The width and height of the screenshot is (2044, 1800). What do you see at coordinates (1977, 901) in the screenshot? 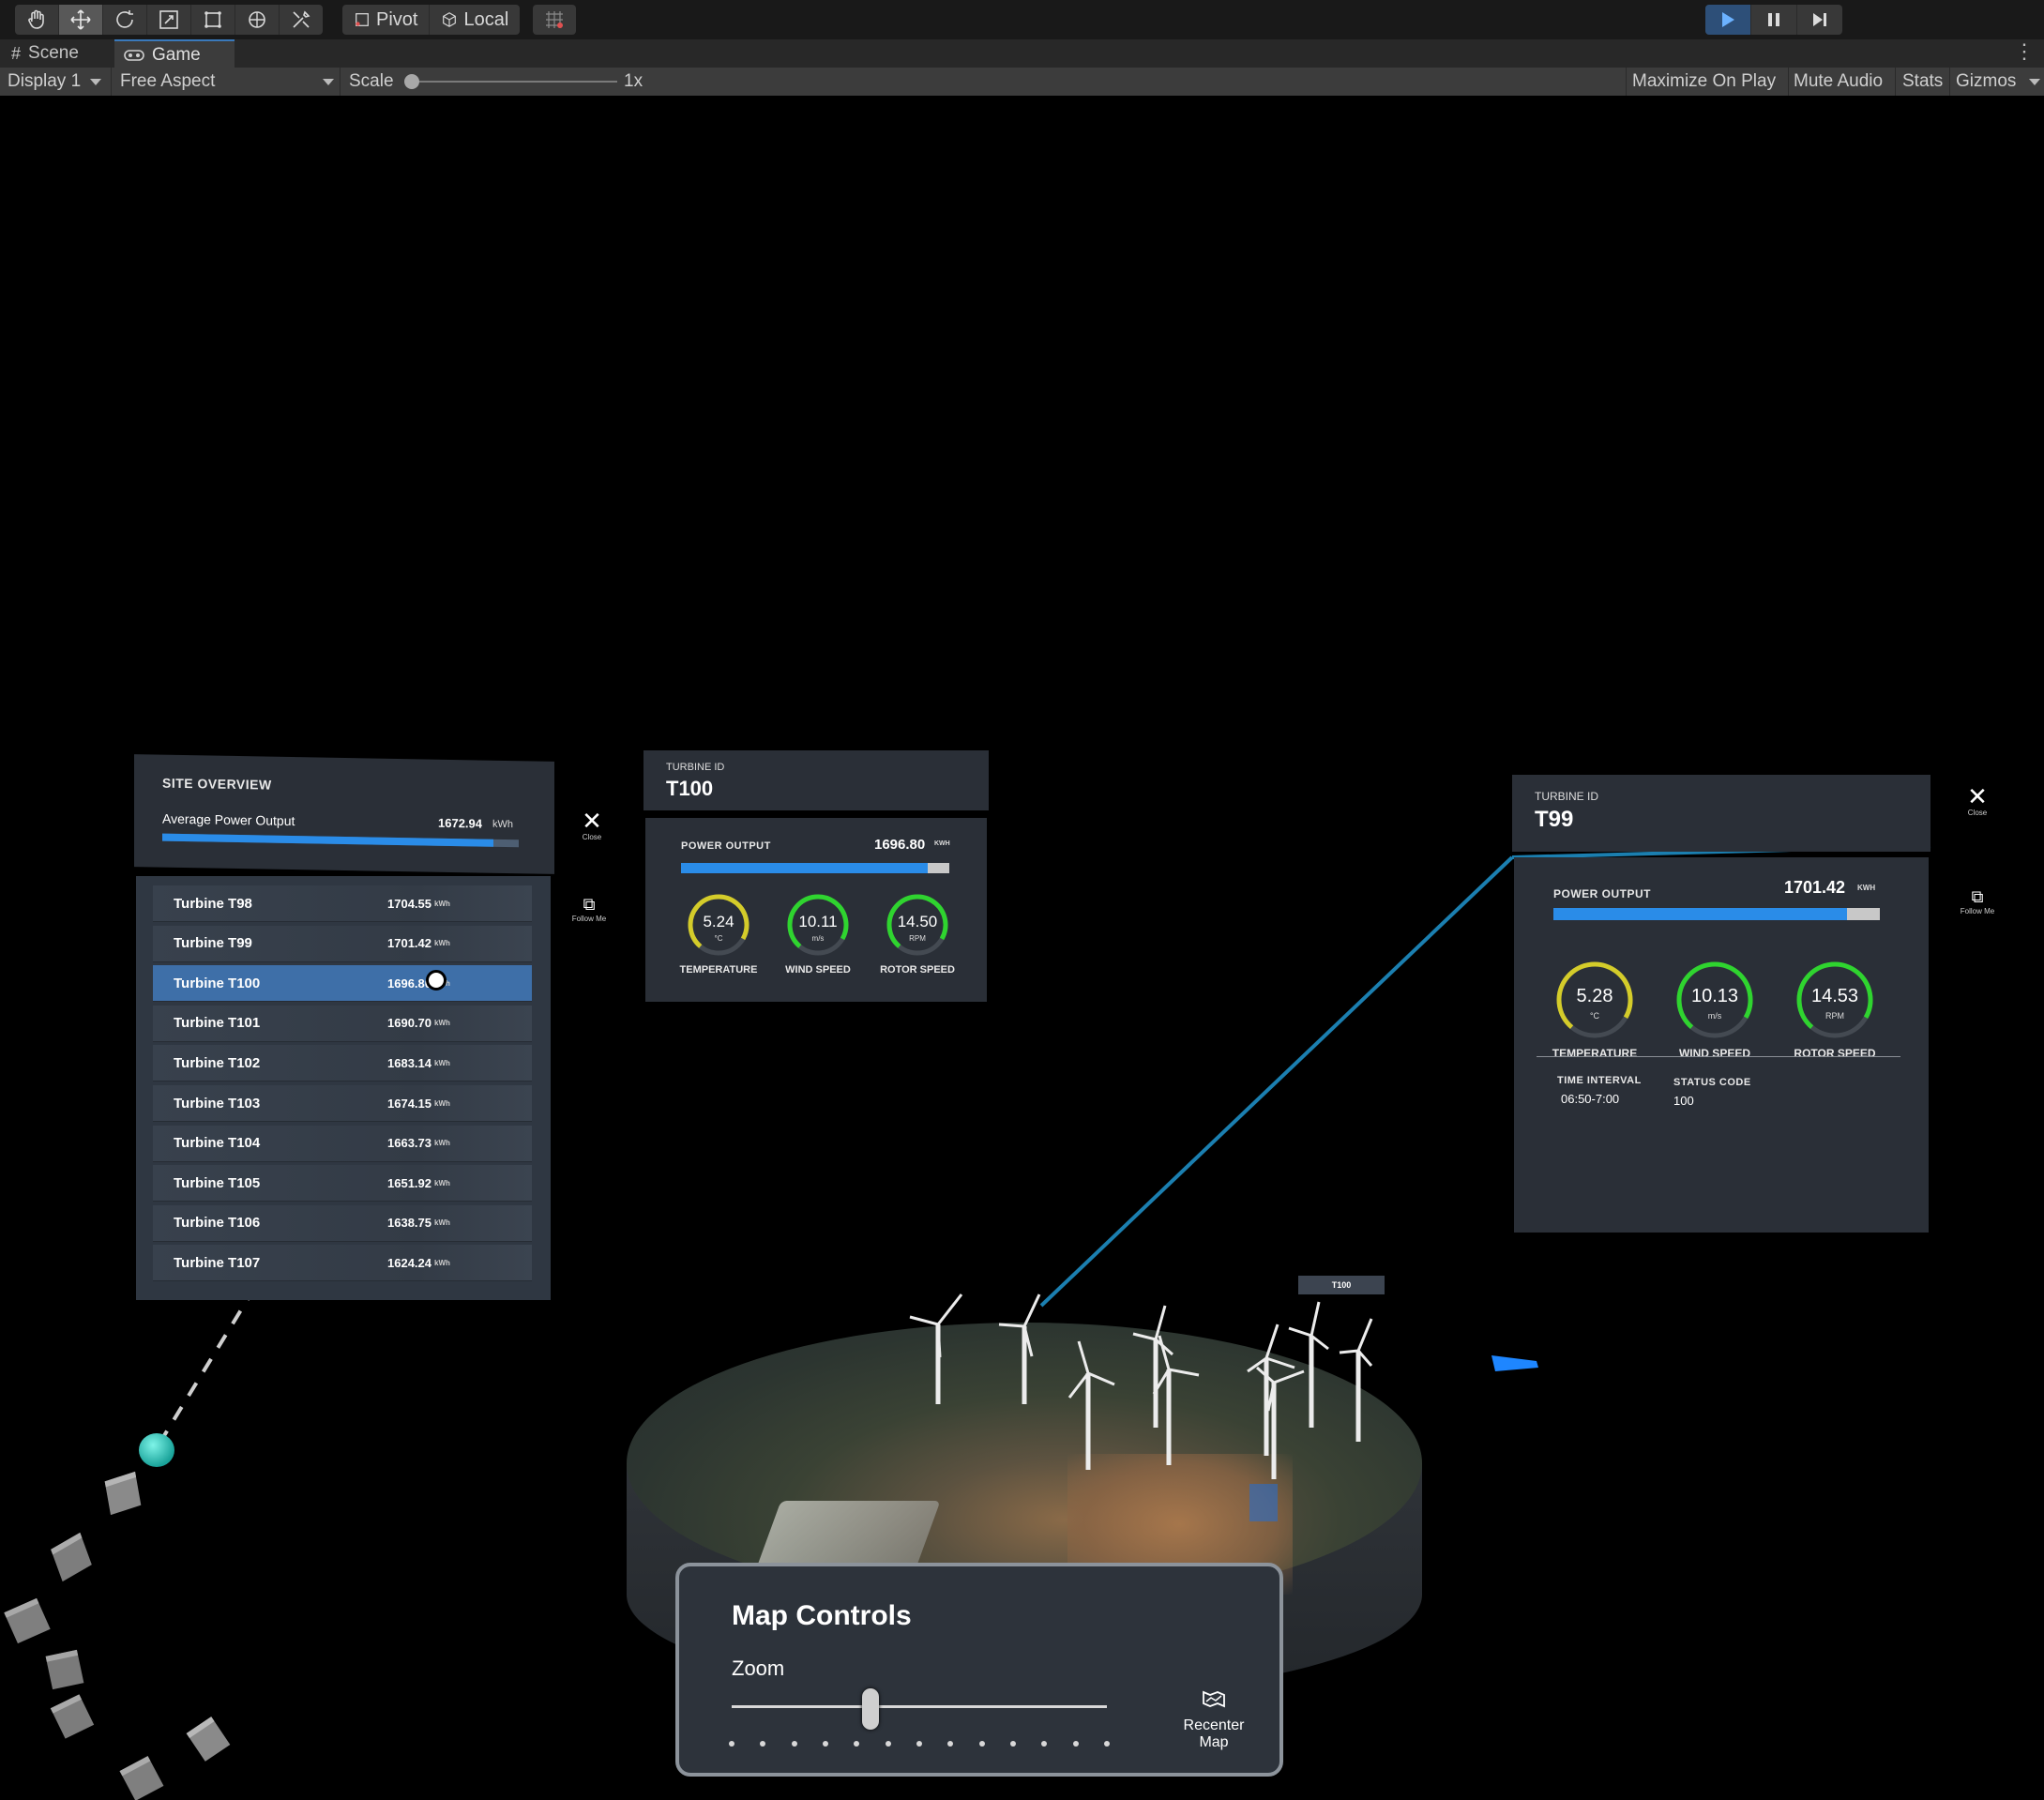
I see `t99-follow-me-button: ⧉ Follow Me` at bounding box center [1977, 901].